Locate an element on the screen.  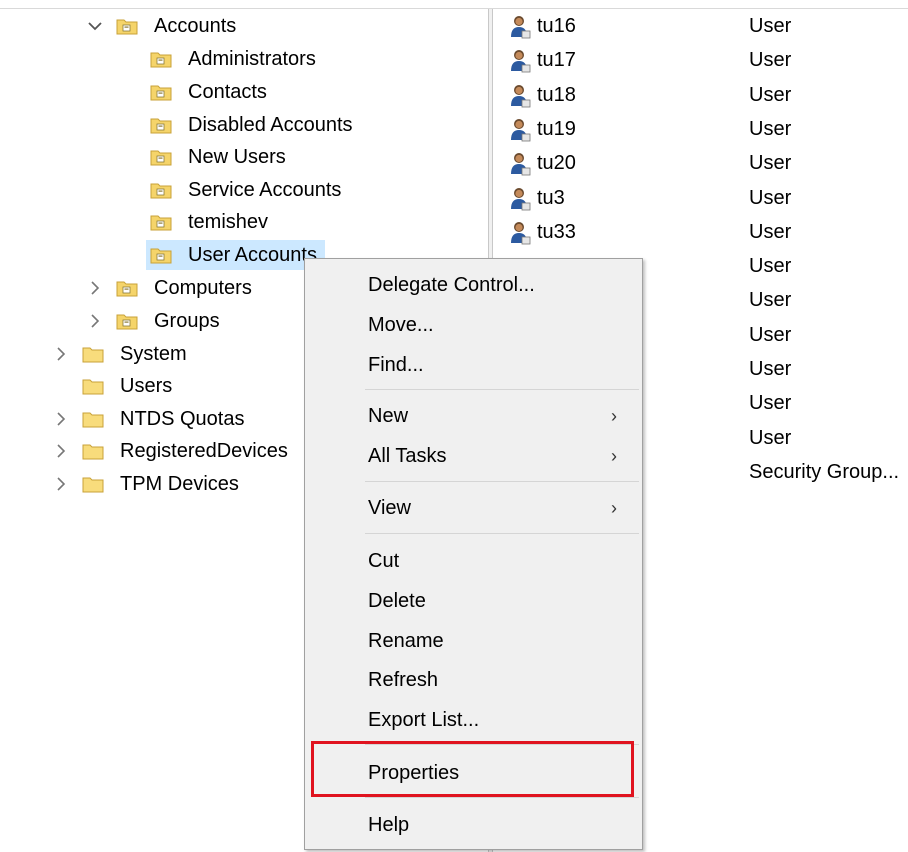
tree-node-disabled-accounts: Disabled Accounts is located at coordinates (253, 125).